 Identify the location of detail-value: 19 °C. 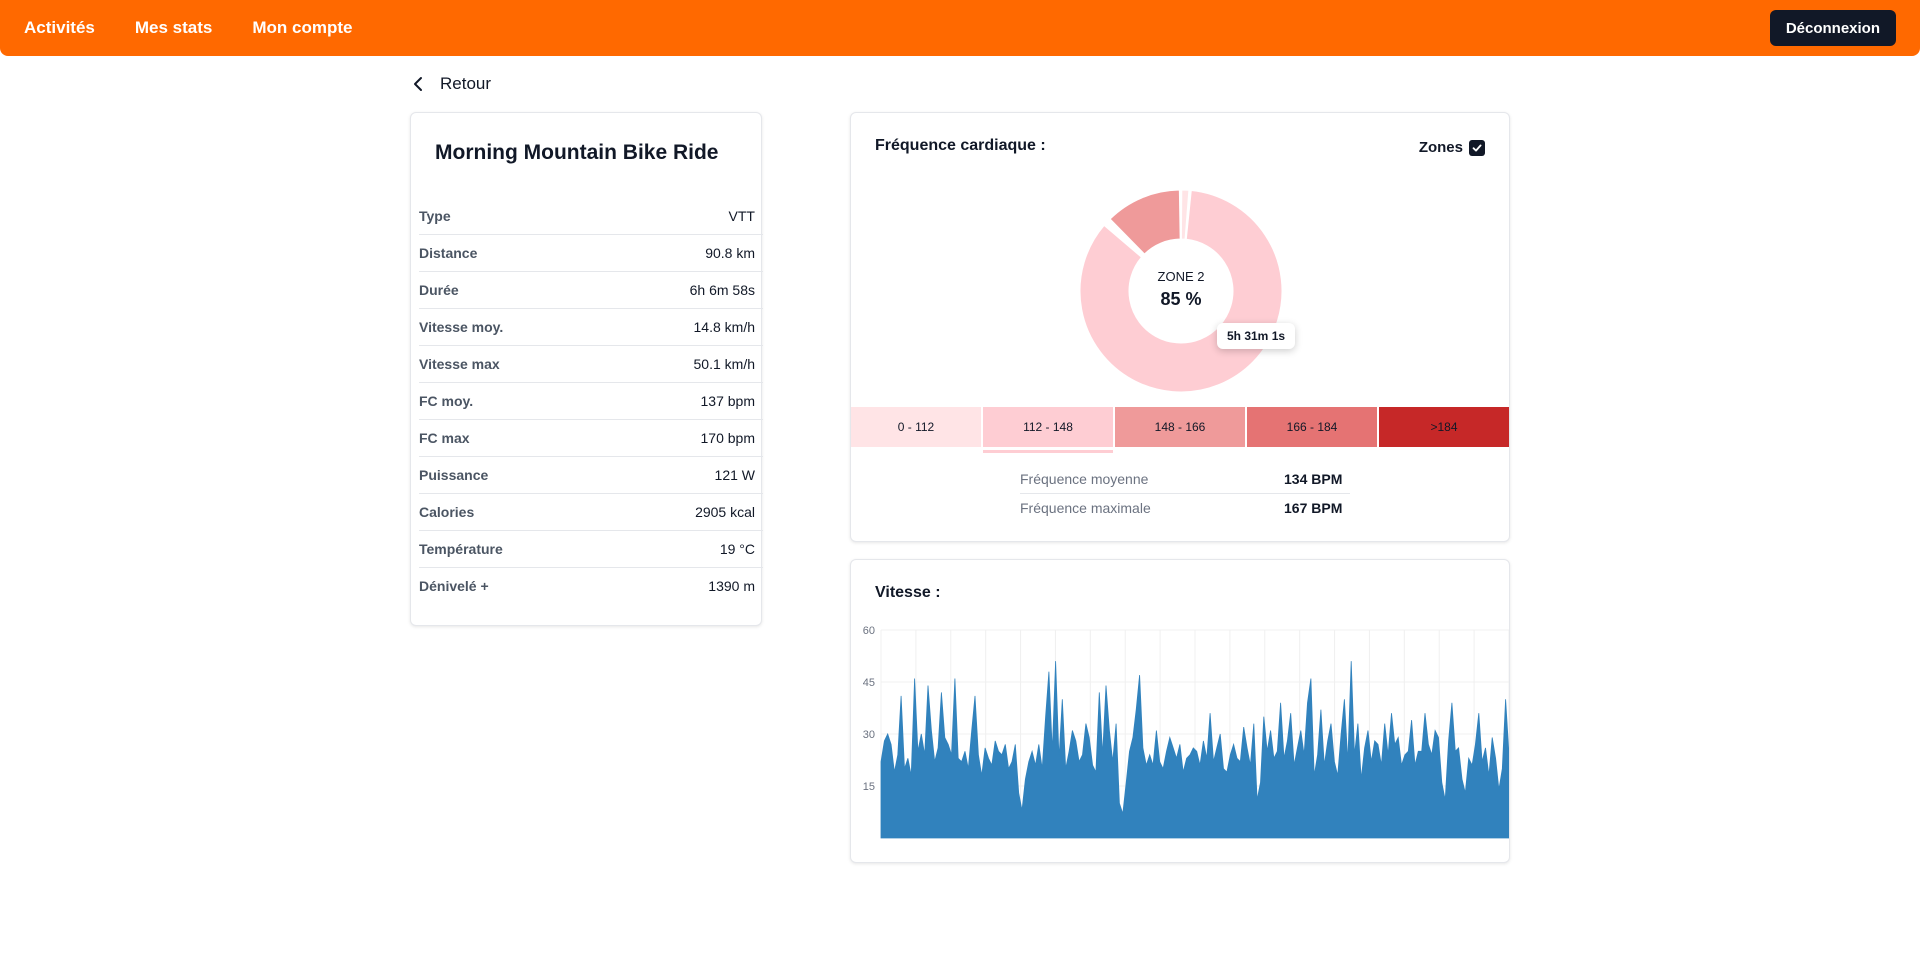
(737, 549).